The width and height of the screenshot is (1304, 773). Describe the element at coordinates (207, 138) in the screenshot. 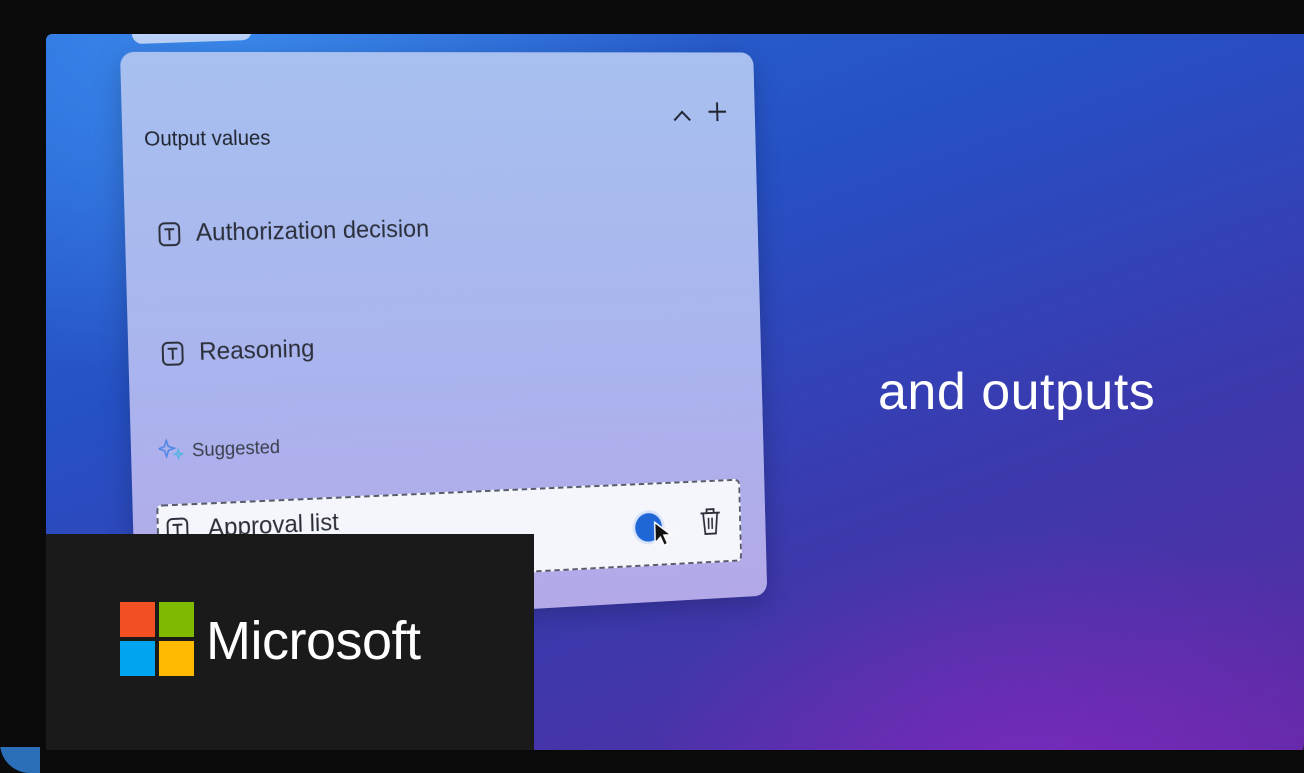

I see `card-title: Output values` at that location.